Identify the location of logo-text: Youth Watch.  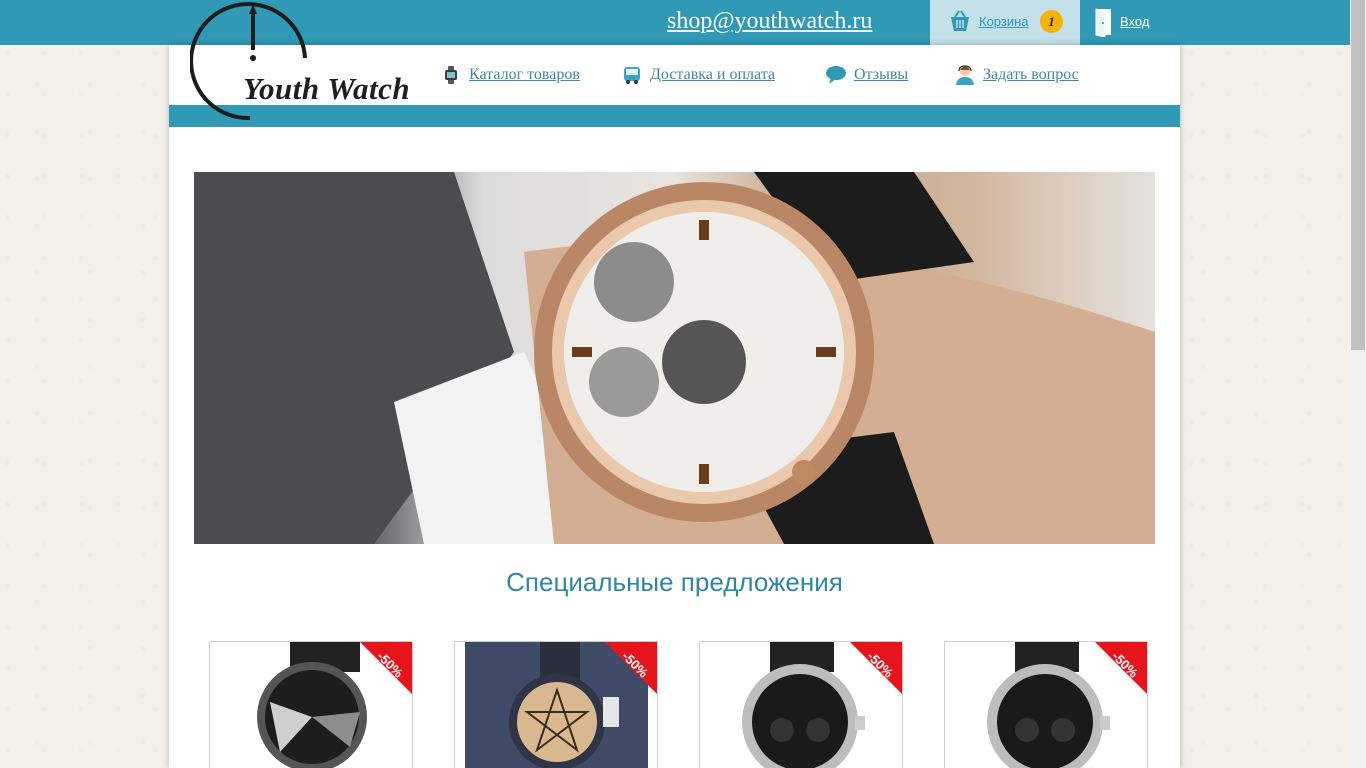
(326, 89).